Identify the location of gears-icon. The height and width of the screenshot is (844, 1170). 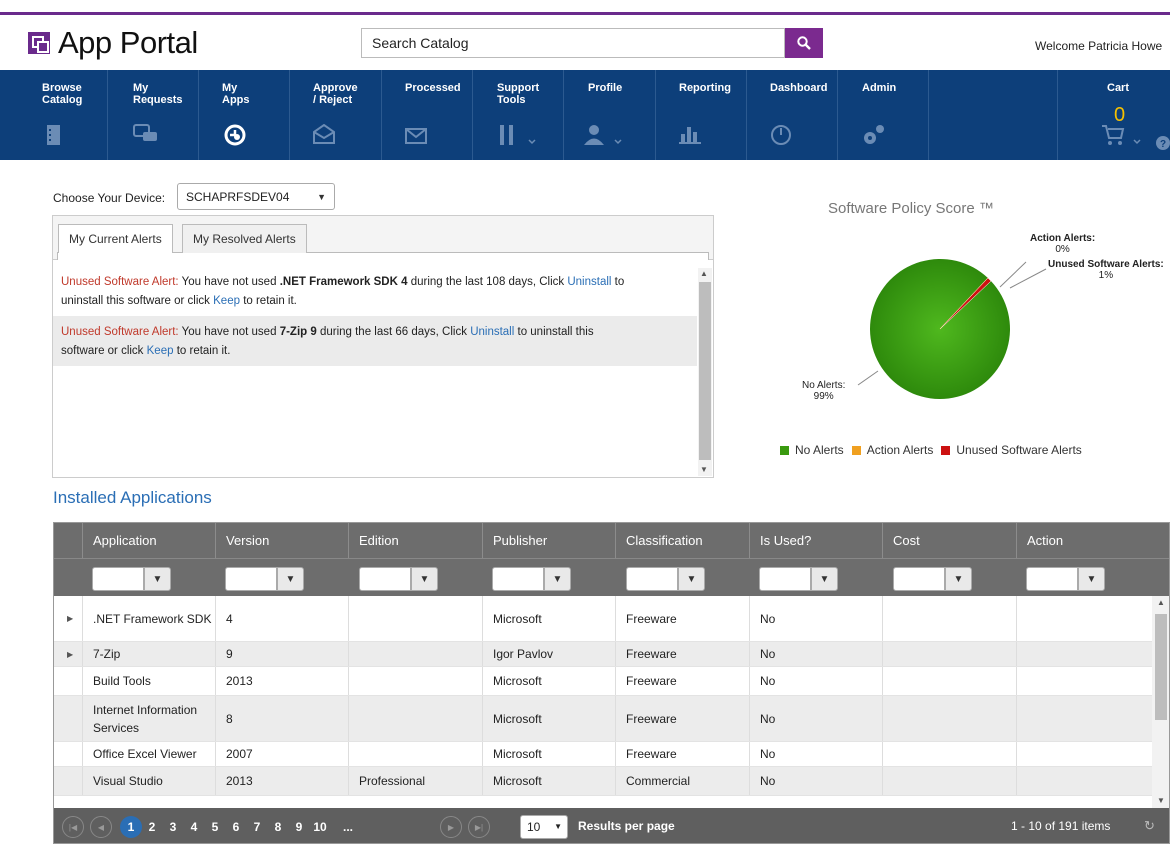
(874, 134).